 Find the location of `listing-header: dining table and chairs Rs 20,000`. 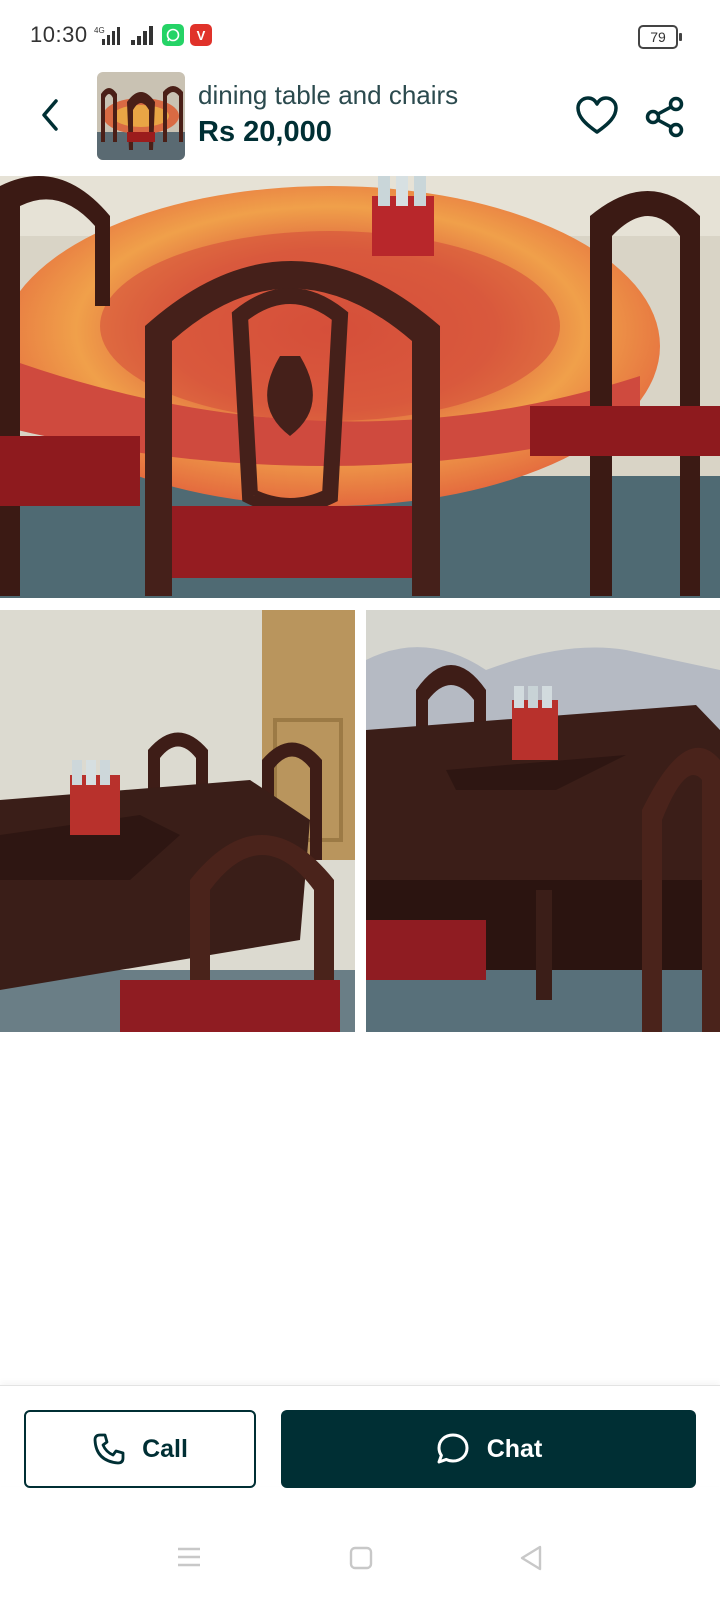

listing-header: dining table and chairs Rs 20,000 is located at coordinates (360, 122).